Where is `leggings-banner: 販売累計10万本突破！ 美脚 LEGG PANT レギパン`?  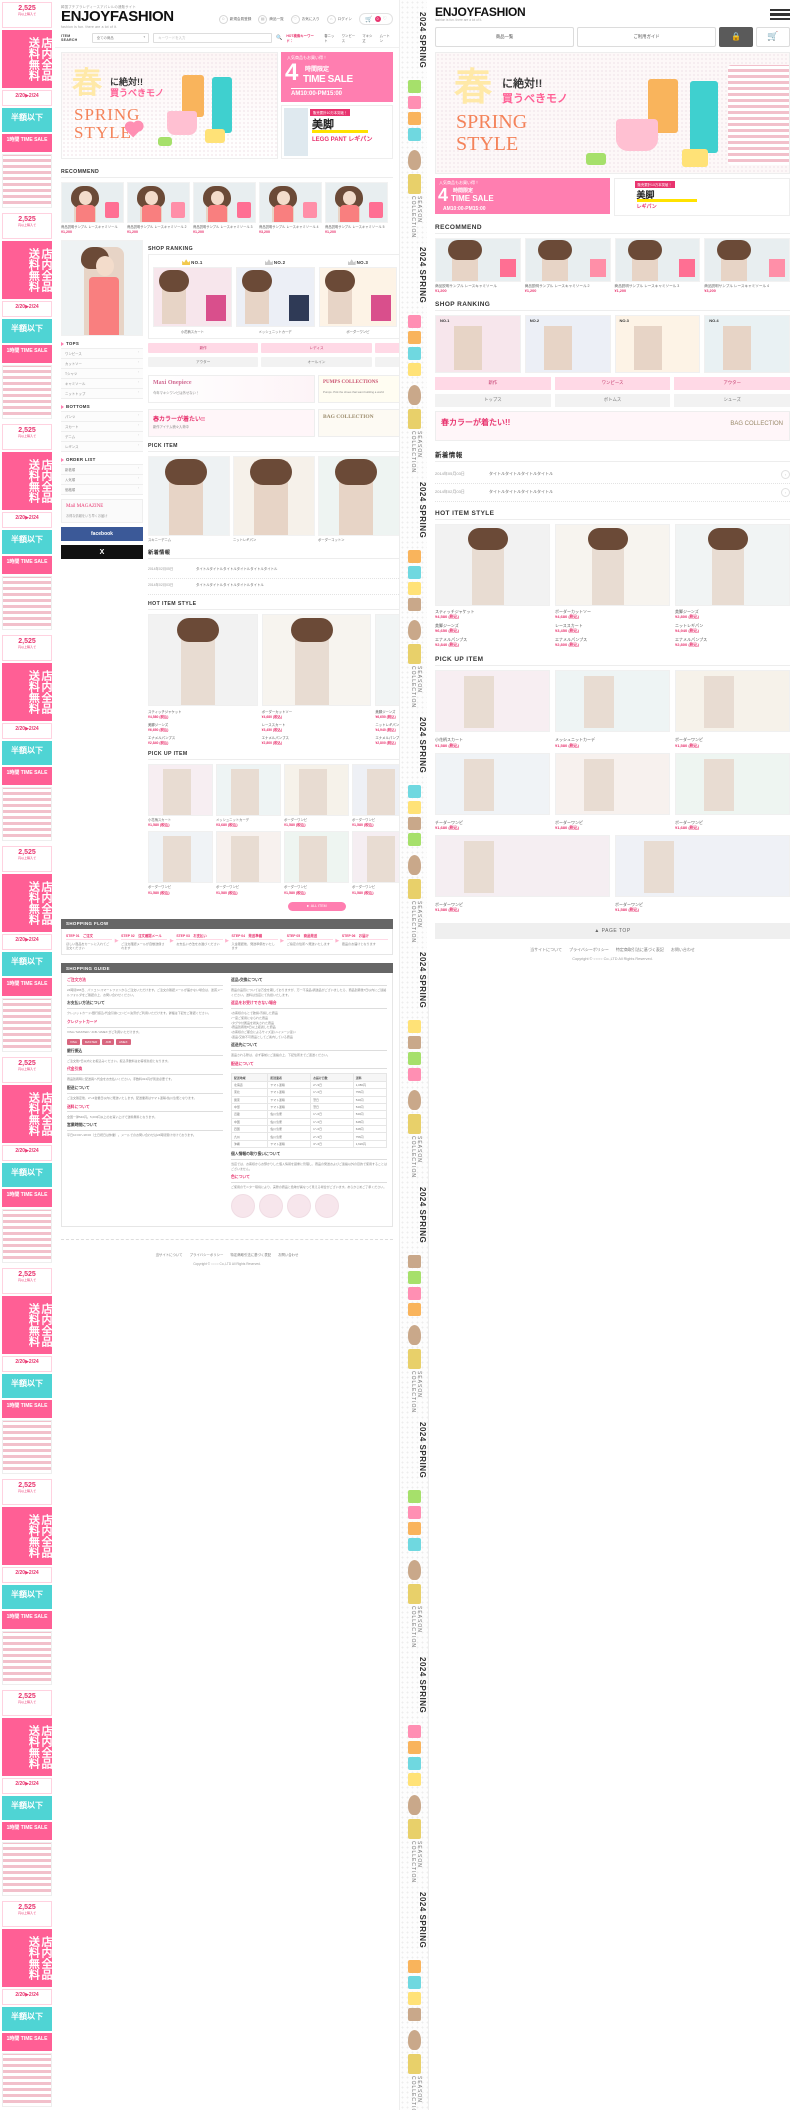
leggings-banner: 販売累計10万本突破！ 美脚 LEGG PANT レギパン is located at coordinates (337, 131).